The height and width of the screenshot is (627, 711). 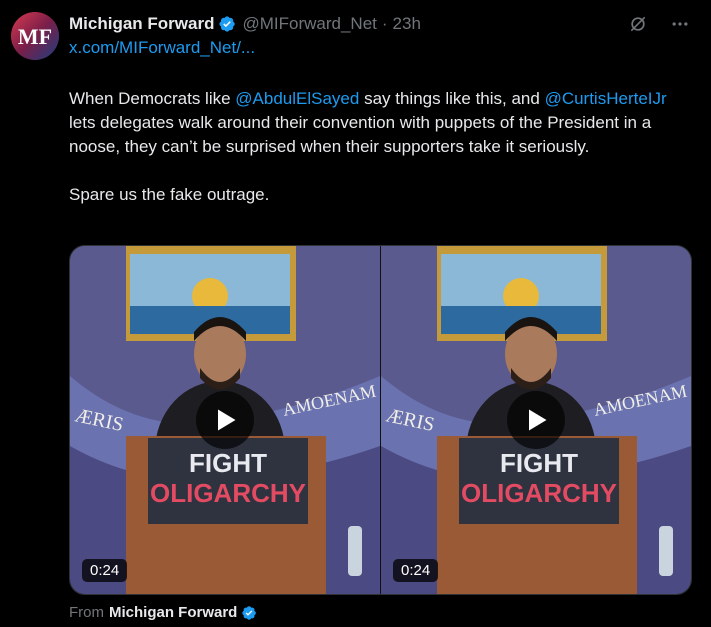 I want to click on text-segment: say things like this, and, so click(x=452, y=98).